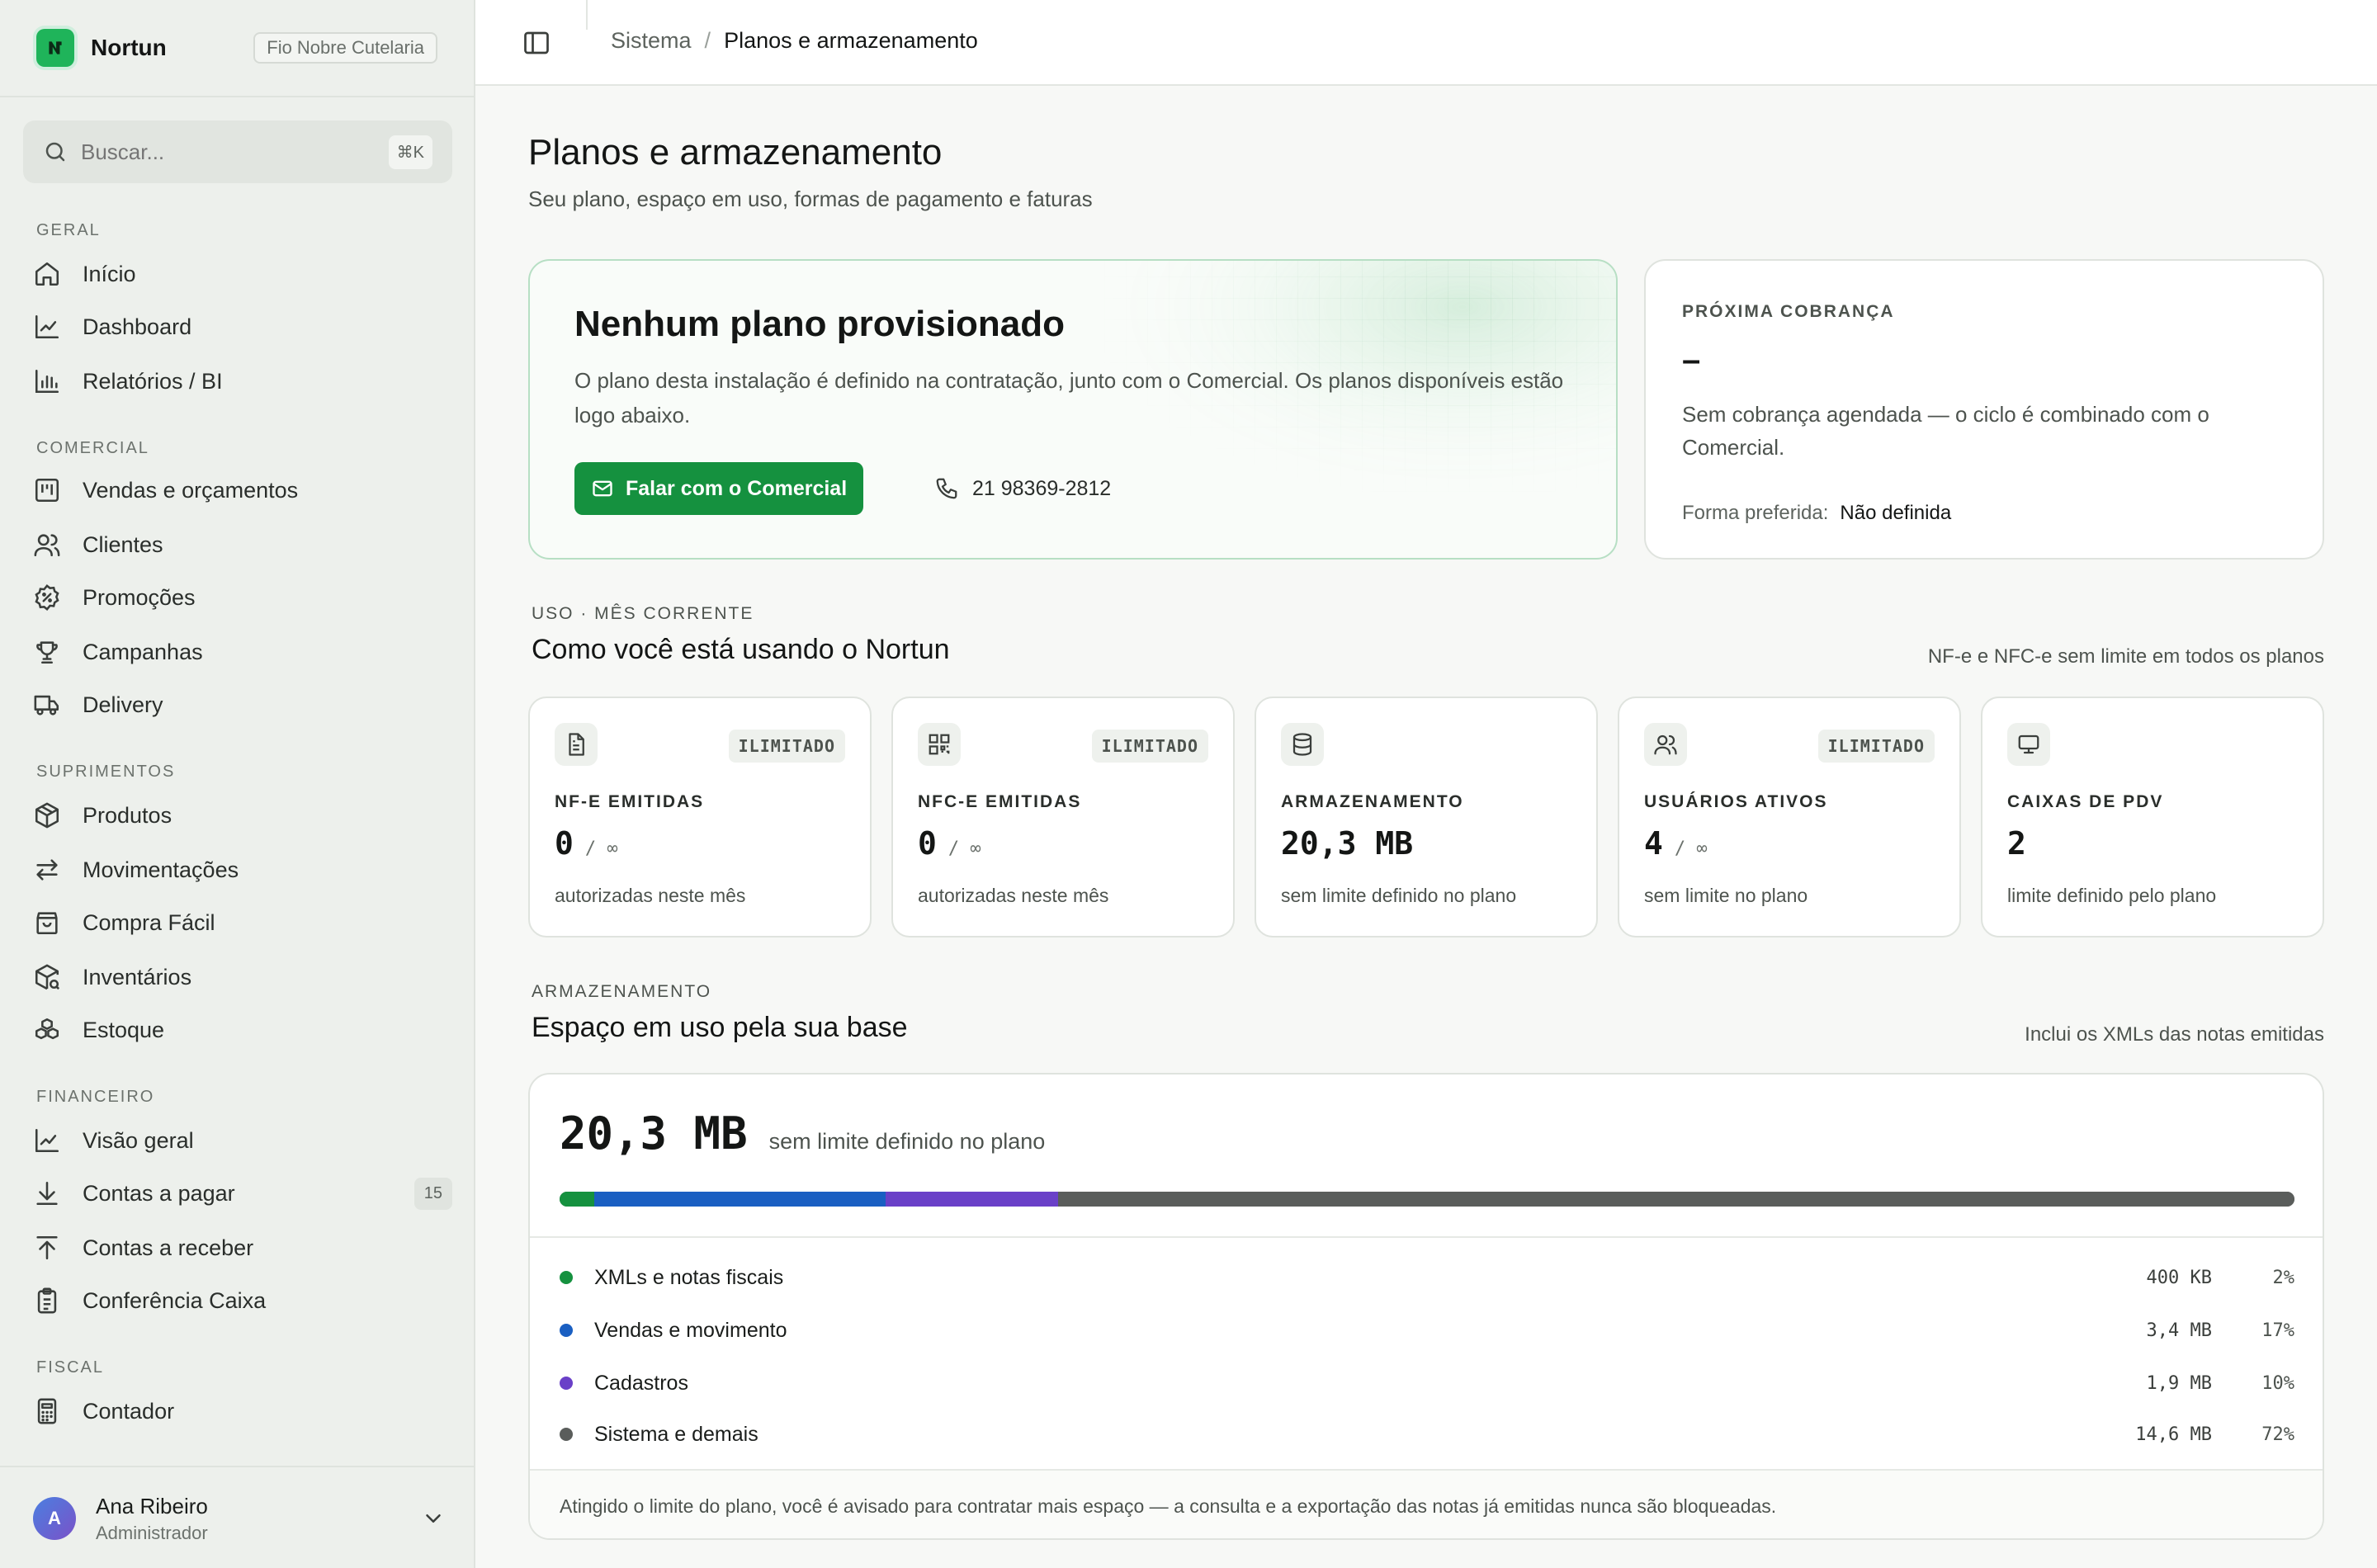  I want to click on sidebar-item-label: Conferência Caixa, so click(175, 1300).